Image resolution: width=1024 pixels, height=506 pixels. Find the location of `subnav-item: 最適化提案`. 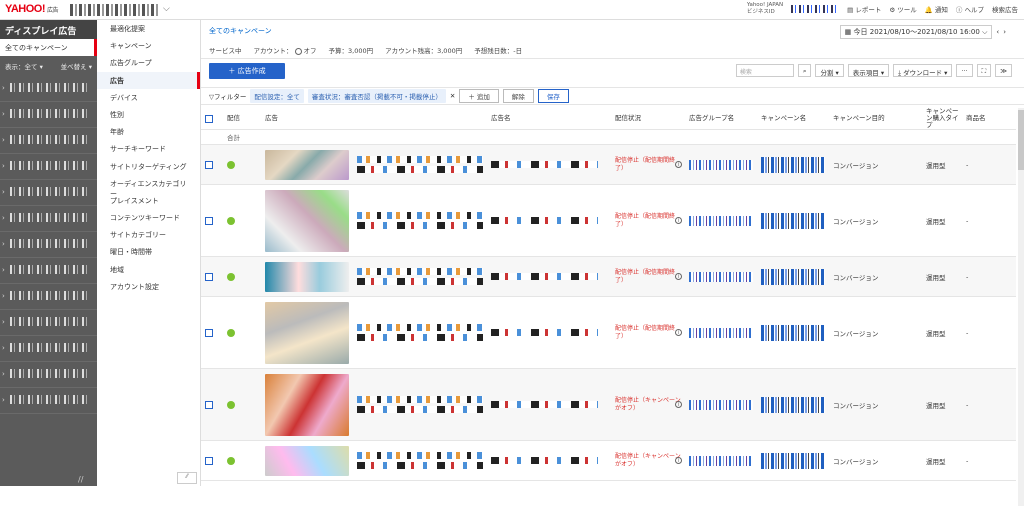

subnav-item: 最適化提案 is located at coordinates (148, 28).